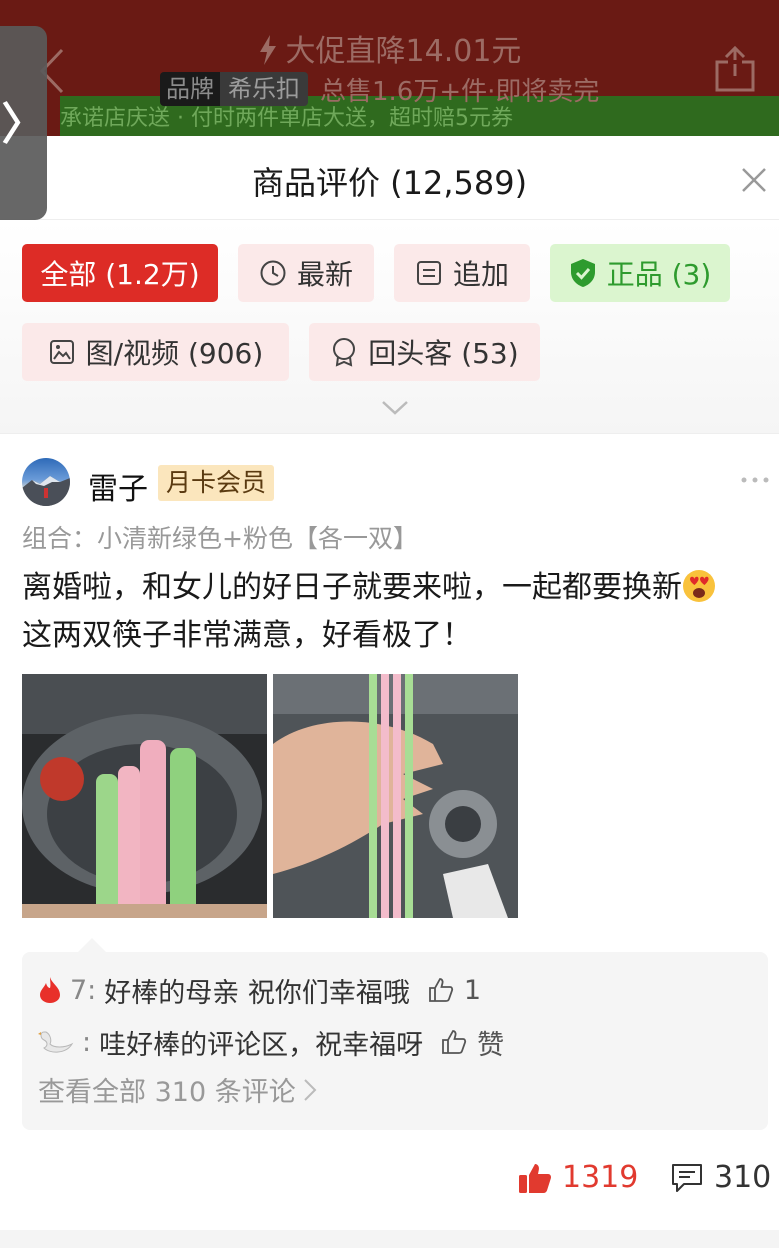 Image resolution: width=779 pixels, height=1248 pixels. Describe the element at coordinates (395, 408) in the screenshot. I see `chevron-down-icon` at that location.